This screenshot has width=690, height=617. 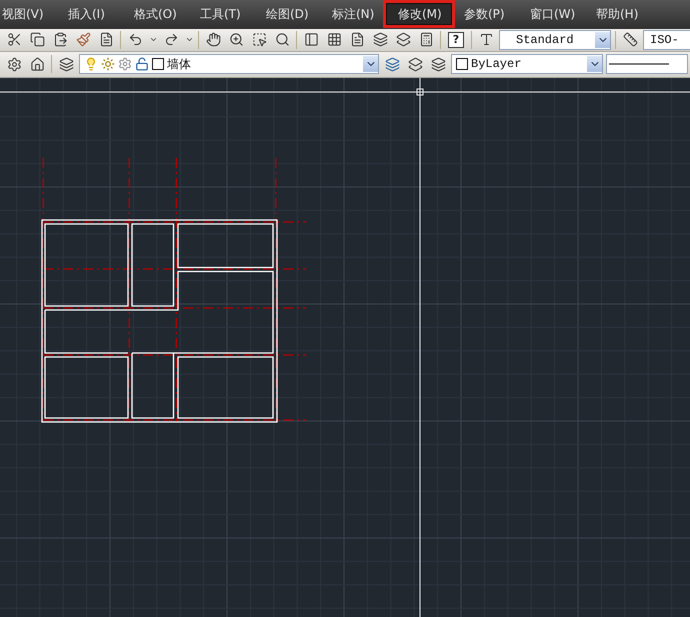 I want to click on menu-item: 窗口(W), so click(x=551, y=14).